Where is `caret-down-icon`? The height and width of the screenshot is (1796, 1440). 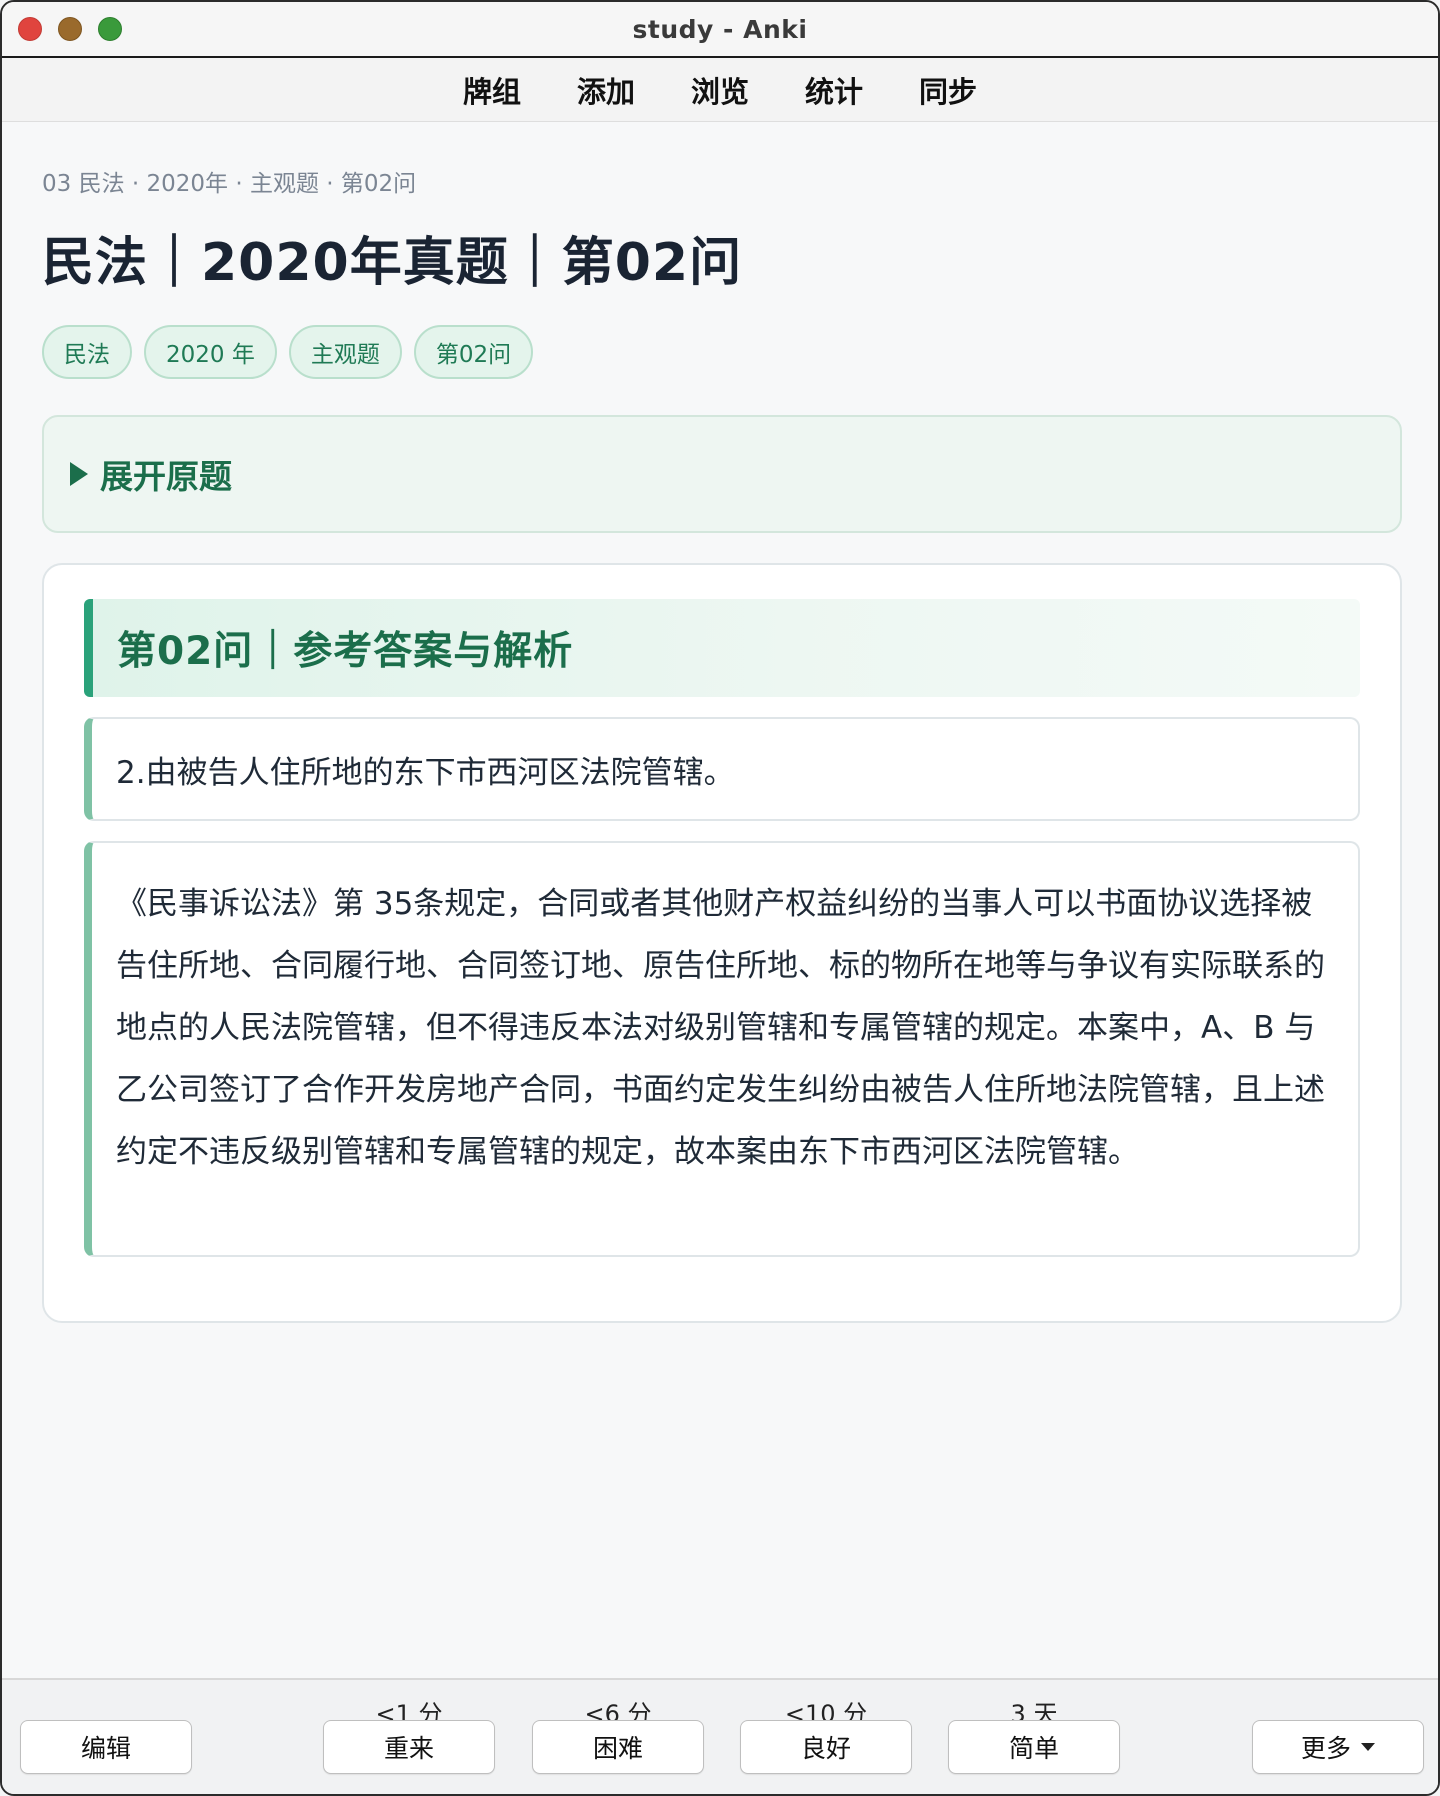 caret-down-icon is located at coordinates (1368, 1747).